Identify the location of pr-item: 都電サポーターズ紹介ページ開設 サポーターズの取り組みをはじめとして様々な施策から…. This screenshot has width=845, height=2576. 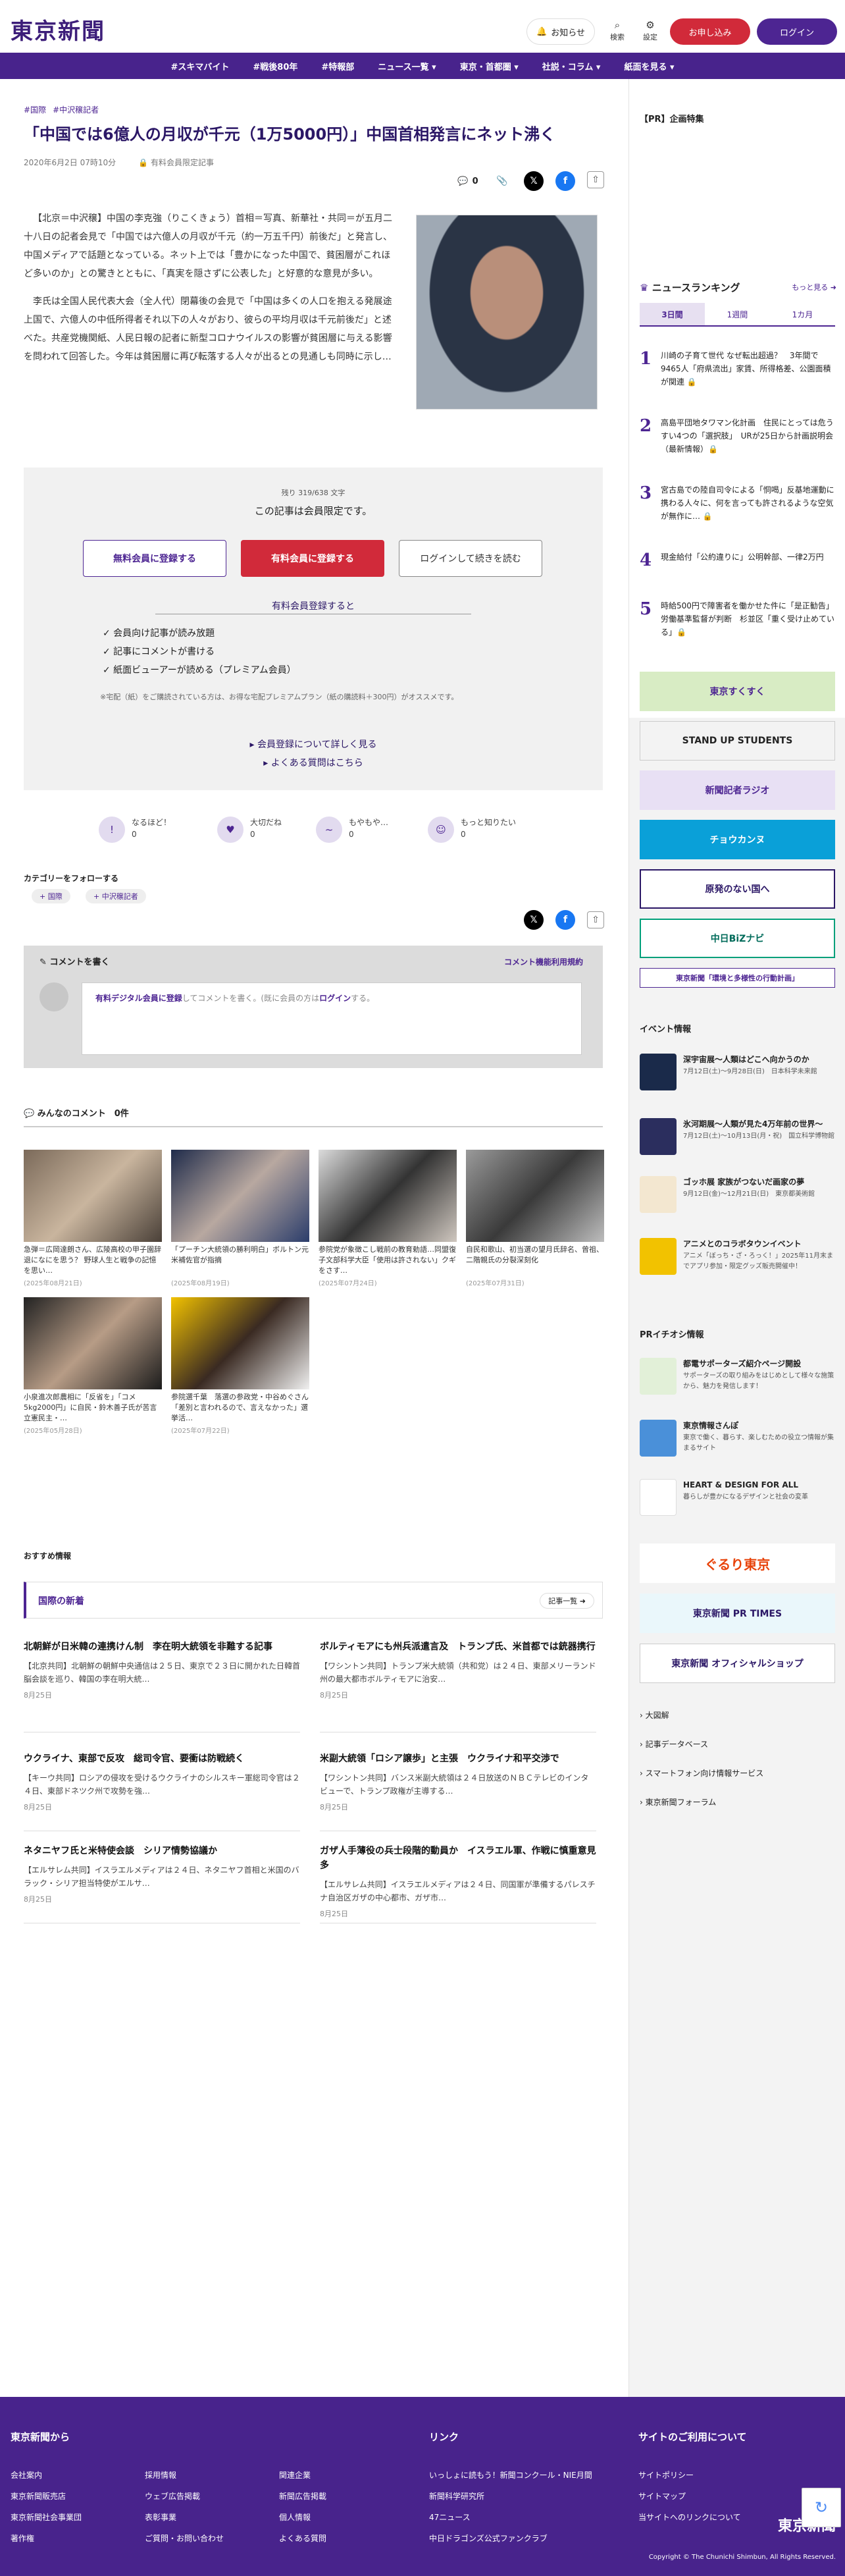
(738, 1378).